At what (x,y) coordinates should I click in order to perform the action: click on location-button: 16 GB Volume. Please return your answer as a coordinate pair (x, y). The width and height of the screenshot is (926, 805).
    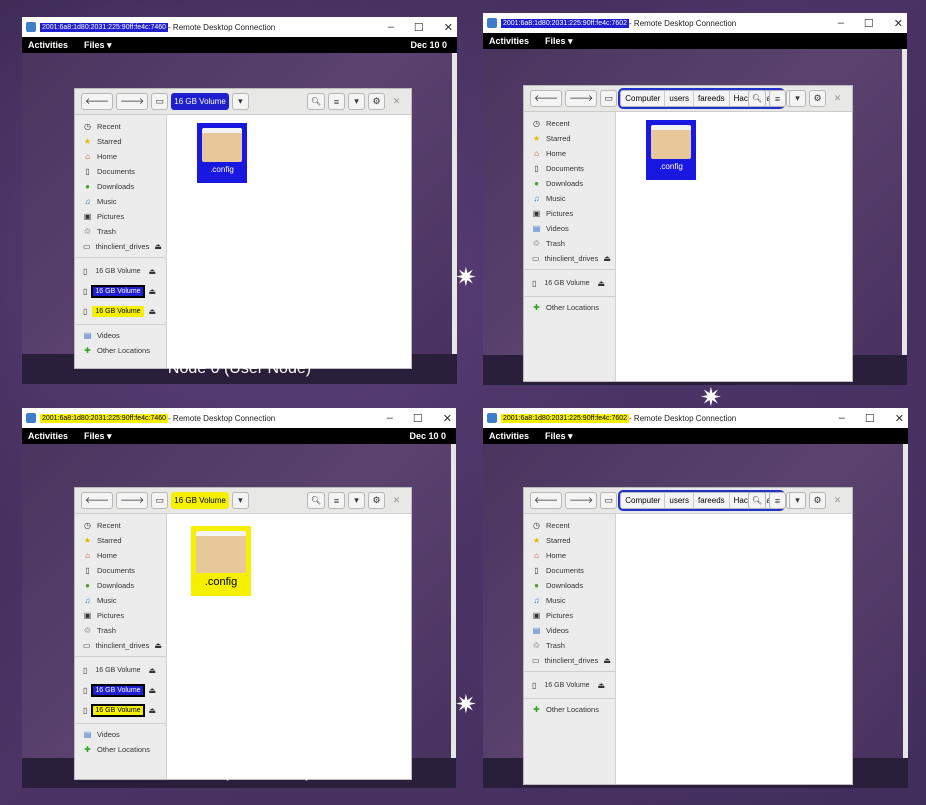
    Looking at the image, I should click on (200, 101).